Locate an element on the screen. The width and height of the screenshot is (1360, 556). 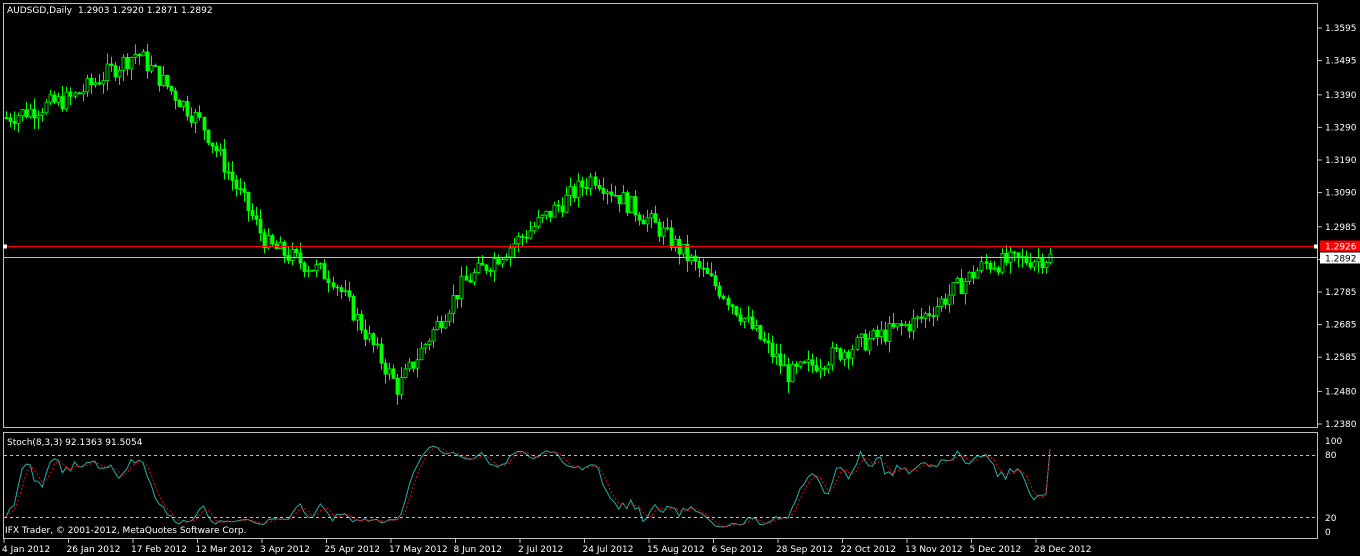
price-tick-label: 1.2480 is located at coordinates (1341, 392).